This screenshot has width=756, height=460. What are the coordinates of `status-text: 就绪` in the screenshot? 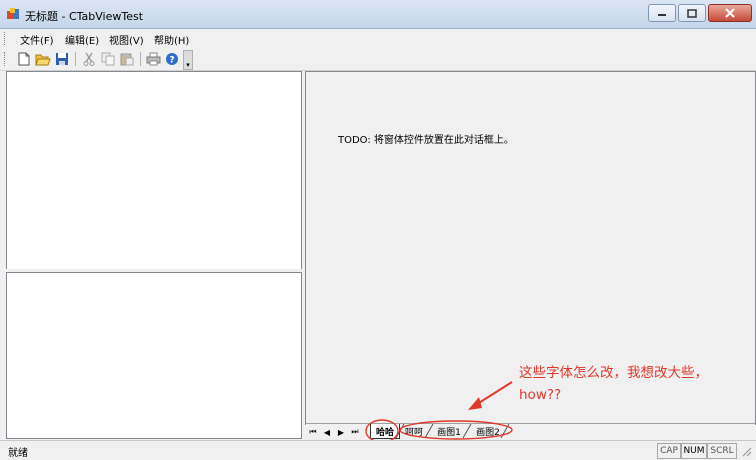 It's located at (18, 453).